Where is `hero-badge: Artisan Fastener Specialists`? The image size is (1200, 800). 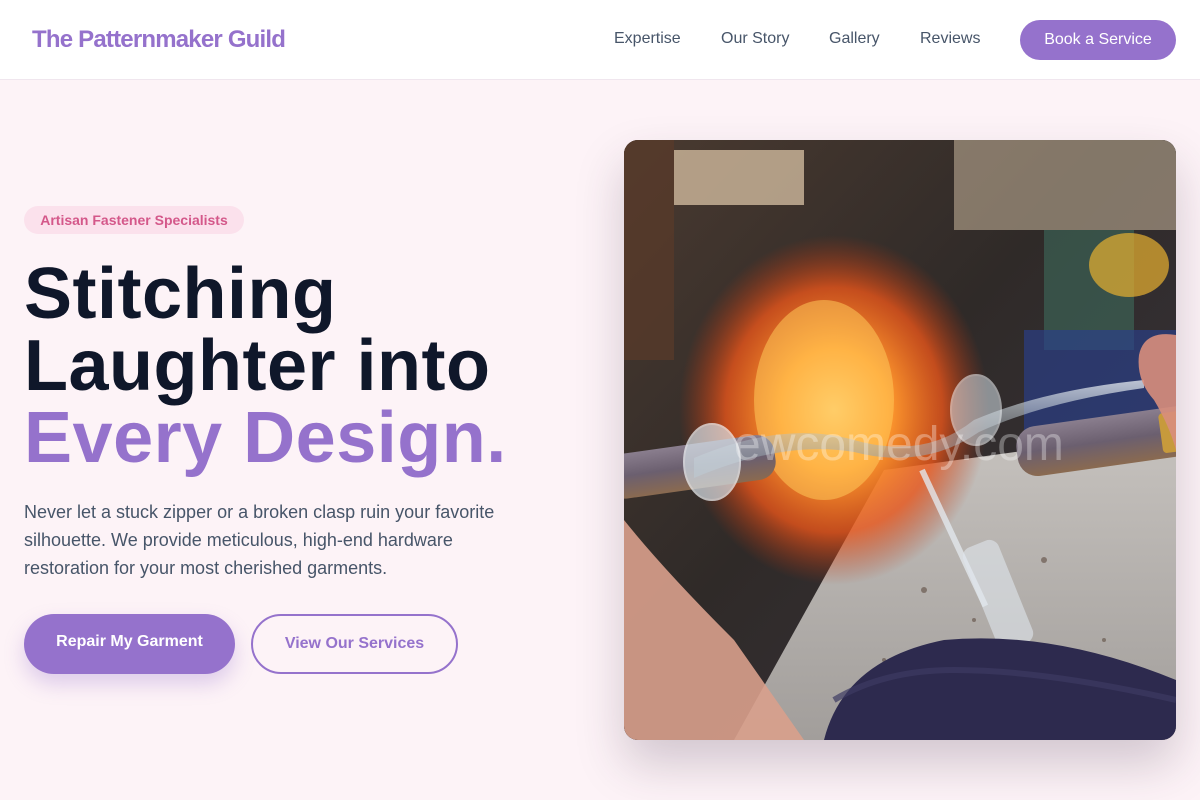 hero-badge: Artisan Fastener Specialists is located at coordinates (134, 220).